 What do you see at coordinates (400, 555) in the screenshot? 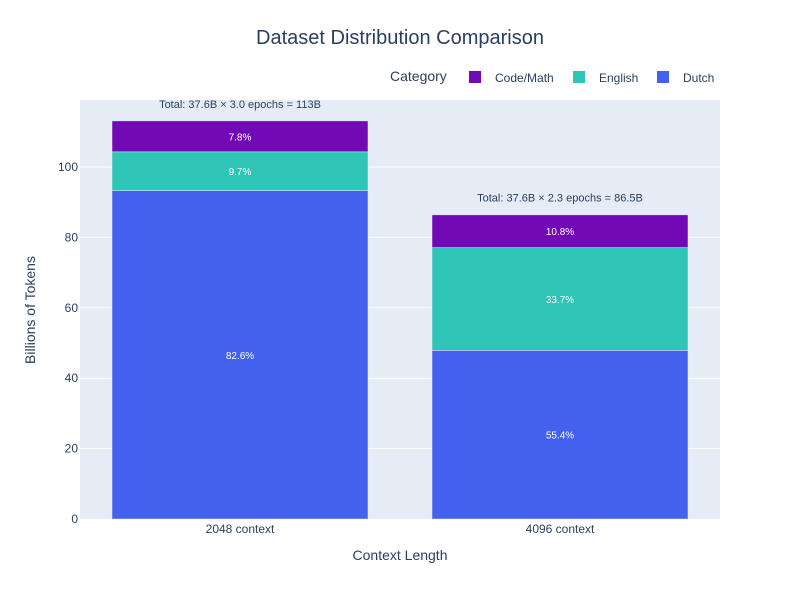
I see `x-axis-title: Context Length` at bounding box center [400, 555].